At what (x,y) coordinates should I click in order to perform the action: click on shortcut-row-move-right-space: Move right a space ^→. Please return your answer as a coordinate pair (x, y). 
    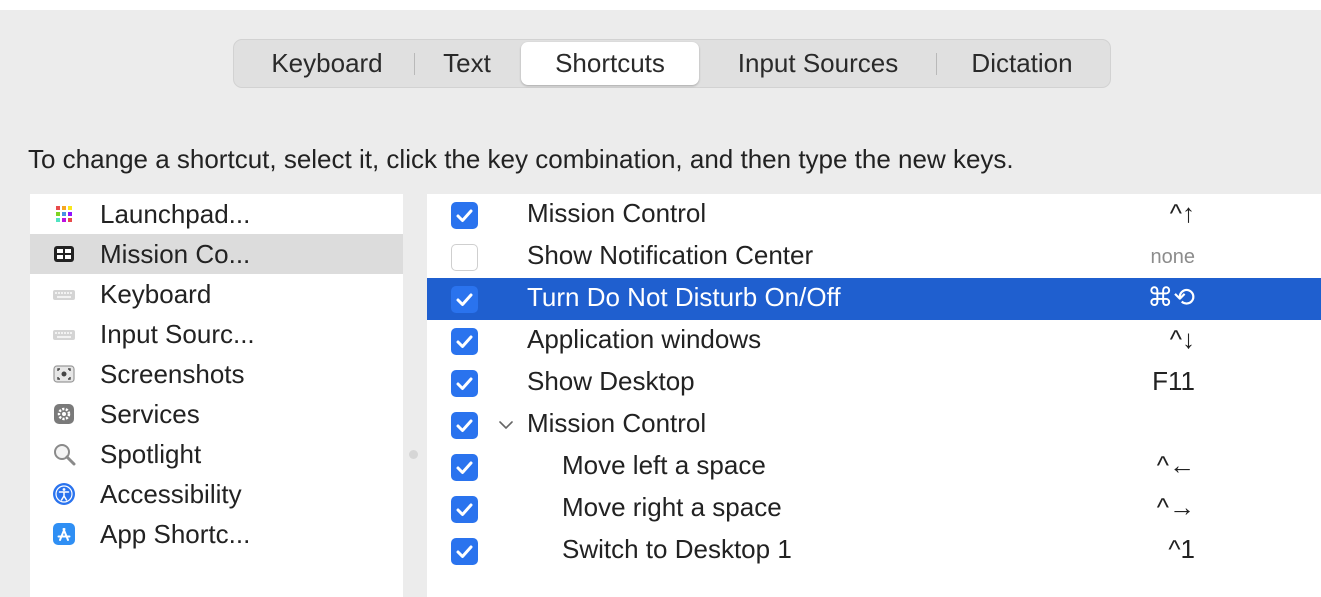
    Looking at the image, I should click on (874, 509).